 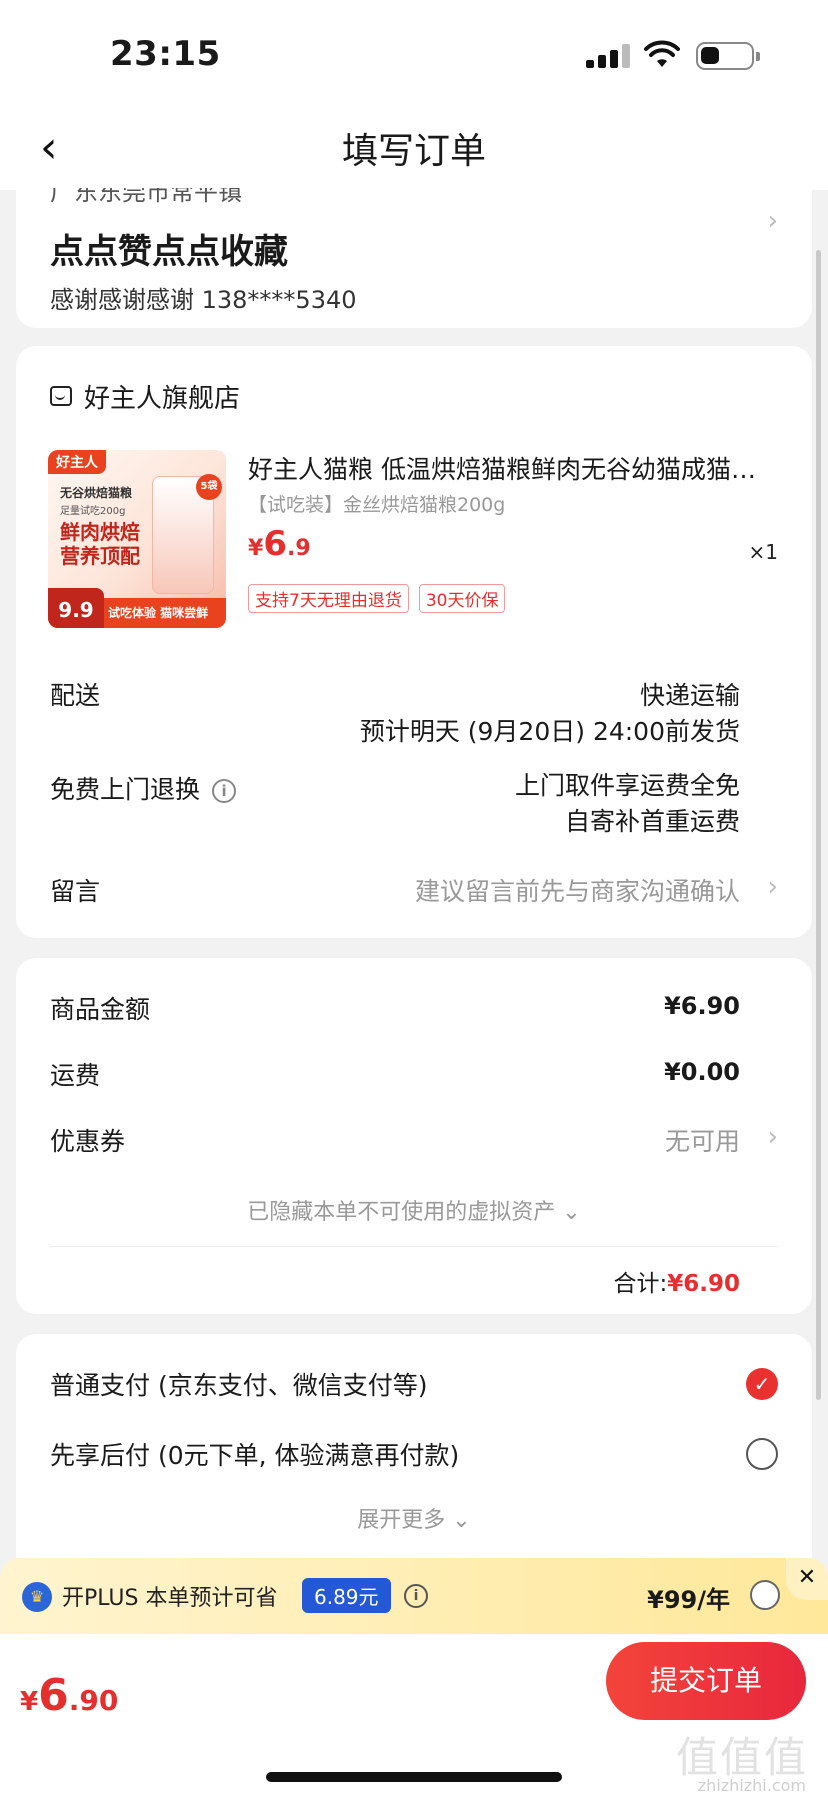 I want to click on address-card: 广东东莞市常平镇 点点赞点点收藏 感谢感谢感谢 138****5340 ›, so click(x=414, y=258).